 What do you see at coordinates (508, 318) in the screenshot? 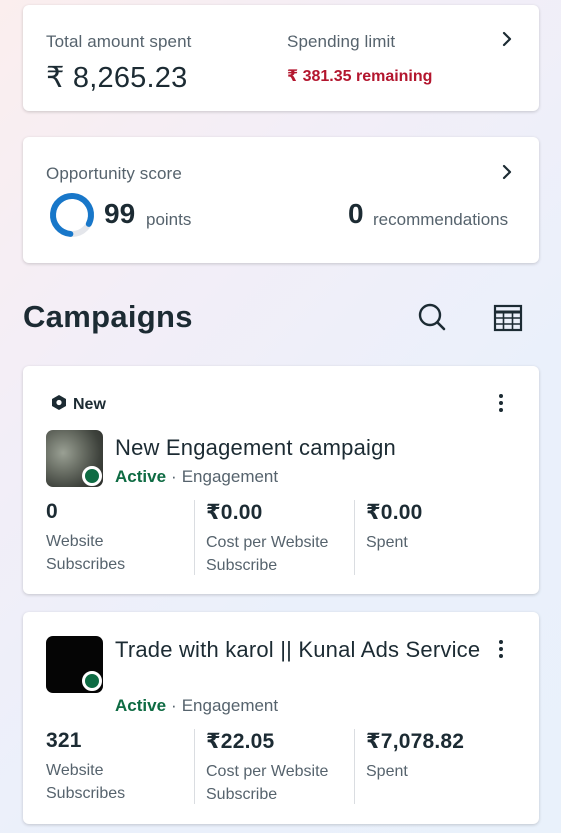
I see `table-view-icon` at bounding box center [508, 318].